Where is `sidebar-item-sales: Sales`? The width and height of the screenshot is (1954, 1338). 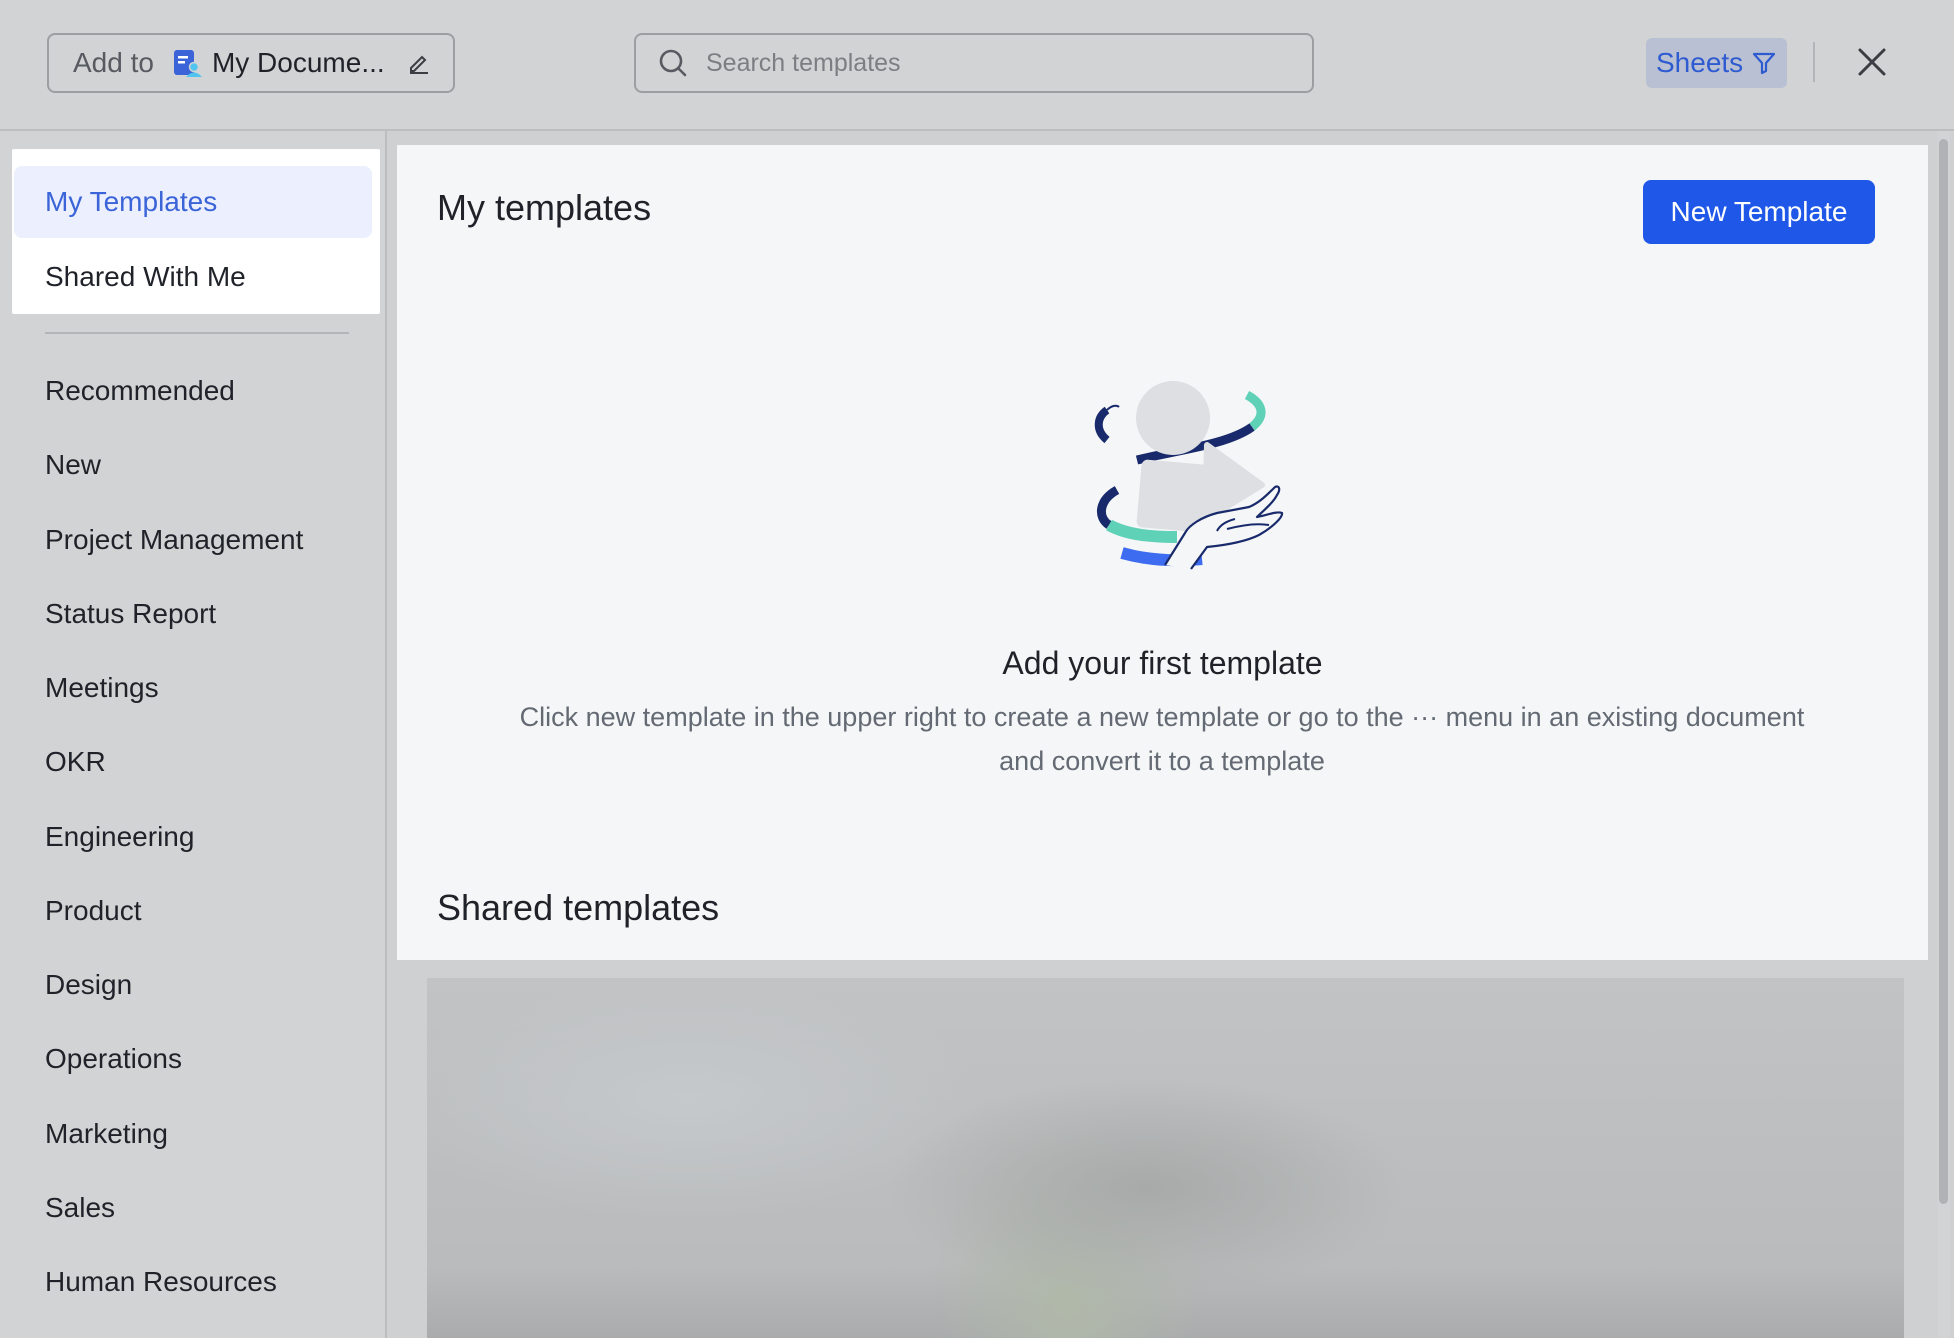 sidebar-item-sales: Sales is located at coordinates (80, 1208).